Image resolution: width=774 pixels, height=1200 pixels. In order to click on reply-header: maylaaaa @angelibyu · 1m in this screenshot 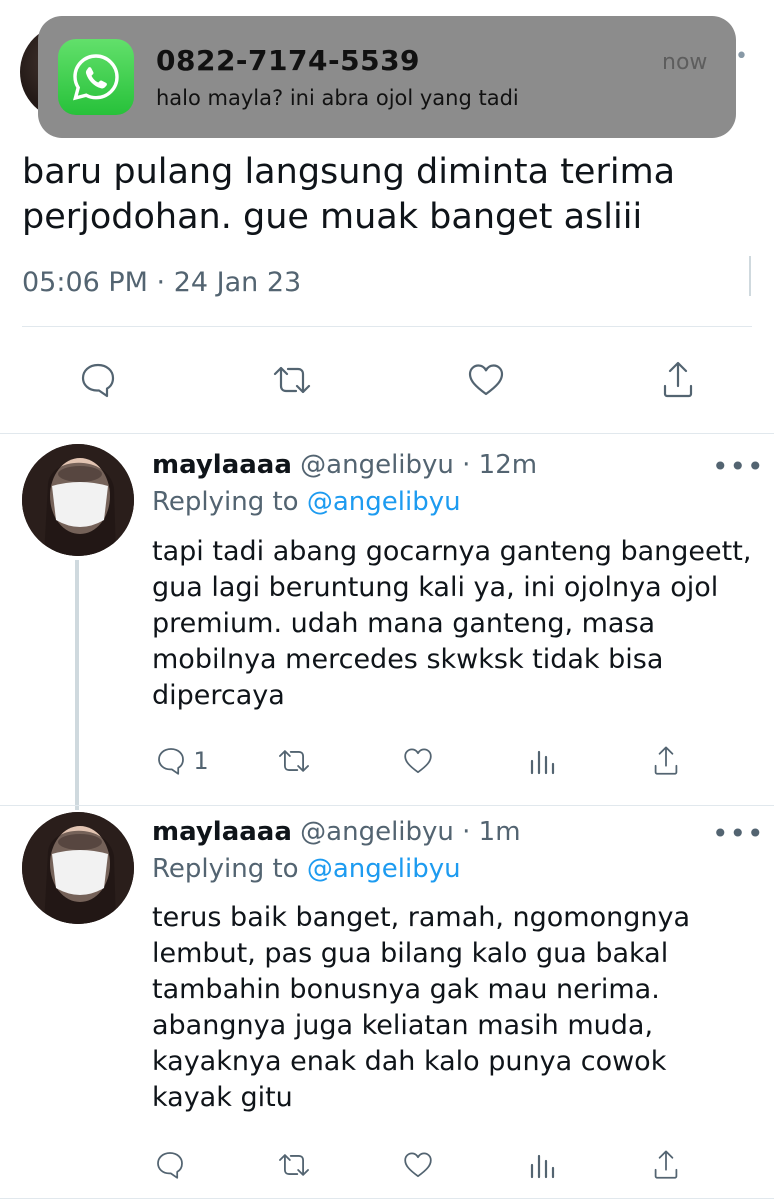, I will do `click(336, 832)`.